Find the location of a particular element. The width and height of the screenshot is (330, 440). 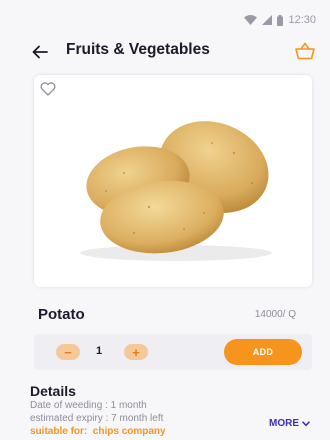

status-bar: 12:30 is located at coordinates (280, 20).